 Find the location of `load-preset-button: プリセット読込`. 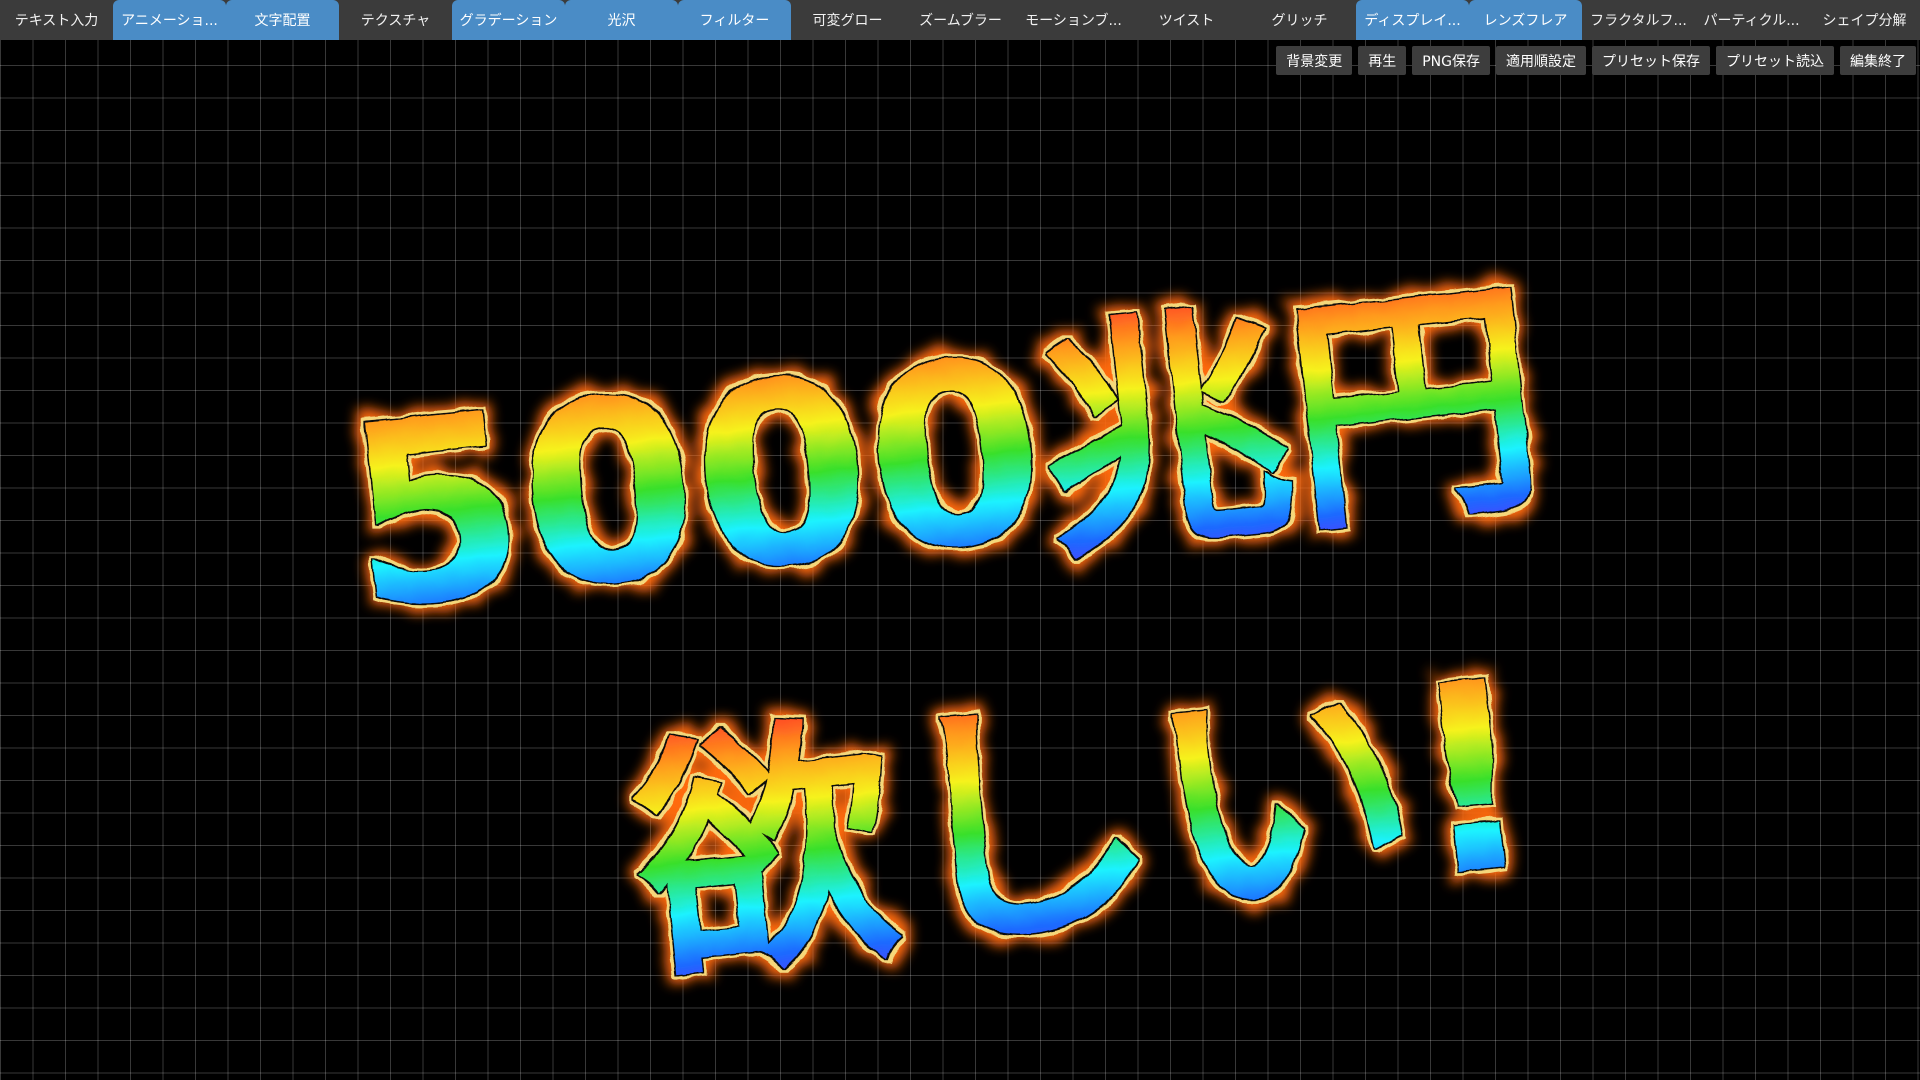

load-preset-button: プリセット読込 is located at coordinates (1775, 60).